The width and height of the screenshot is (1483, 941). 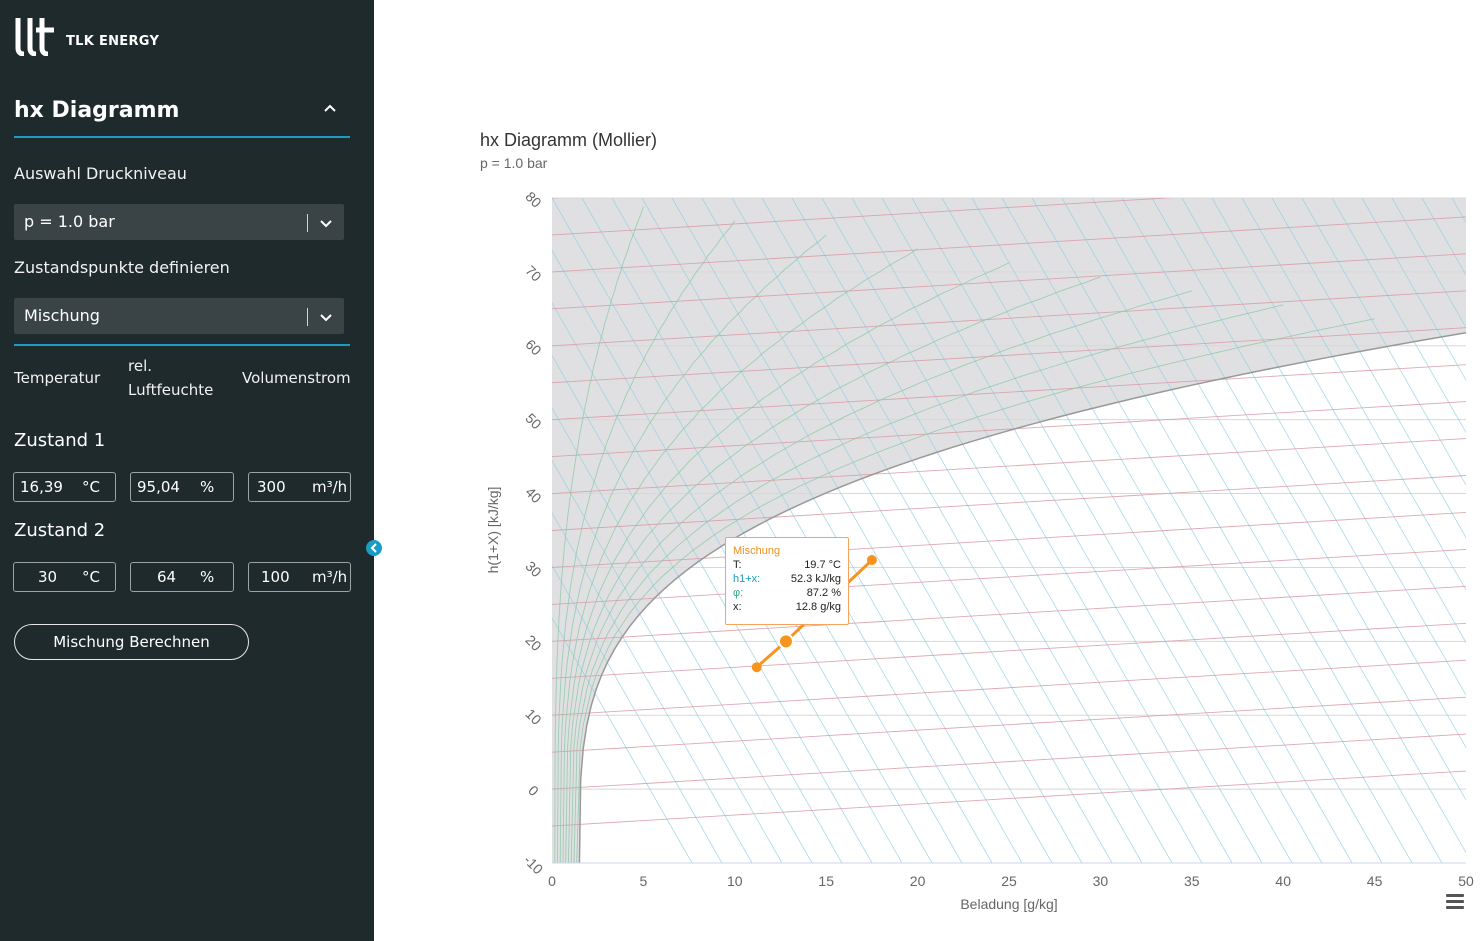 I want to click on section-title: hx Diagramm, so click(x=97, y=110).